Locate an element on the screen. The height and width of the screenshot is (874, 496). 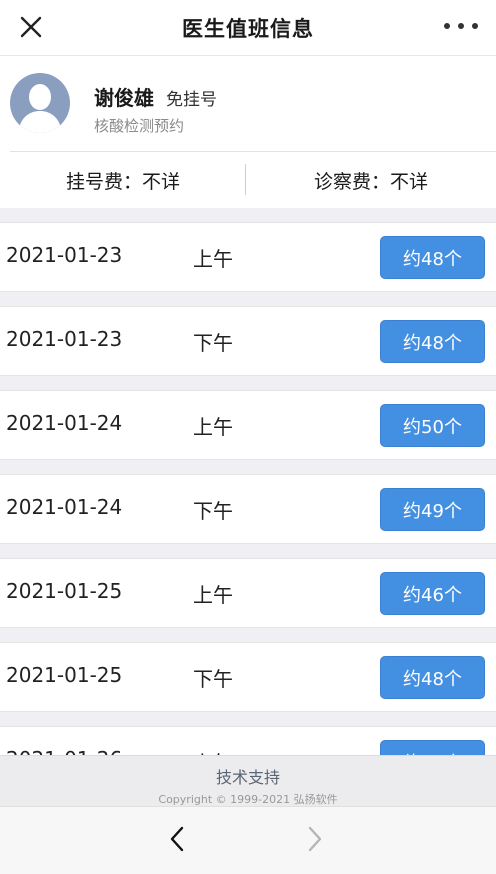
chevron-left-icon is located at coordinates (178, 839).